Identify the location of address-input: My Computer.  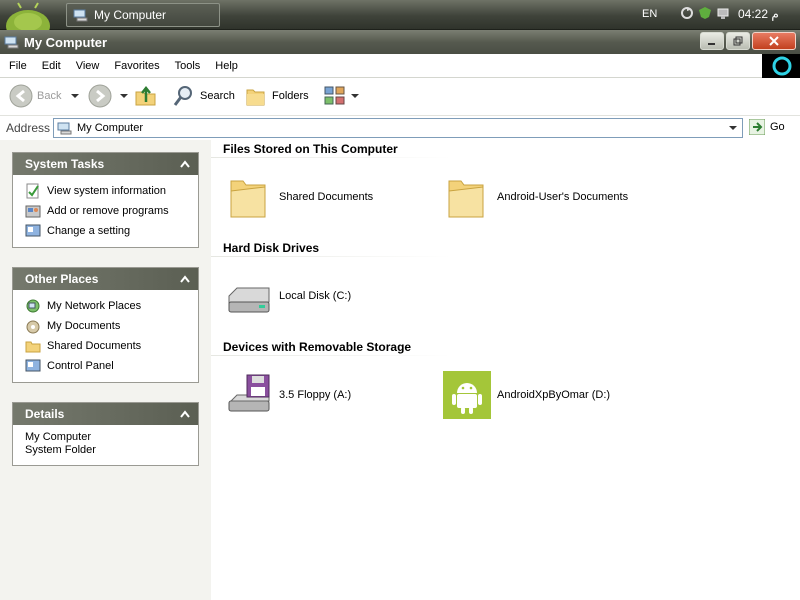
(398, 128).